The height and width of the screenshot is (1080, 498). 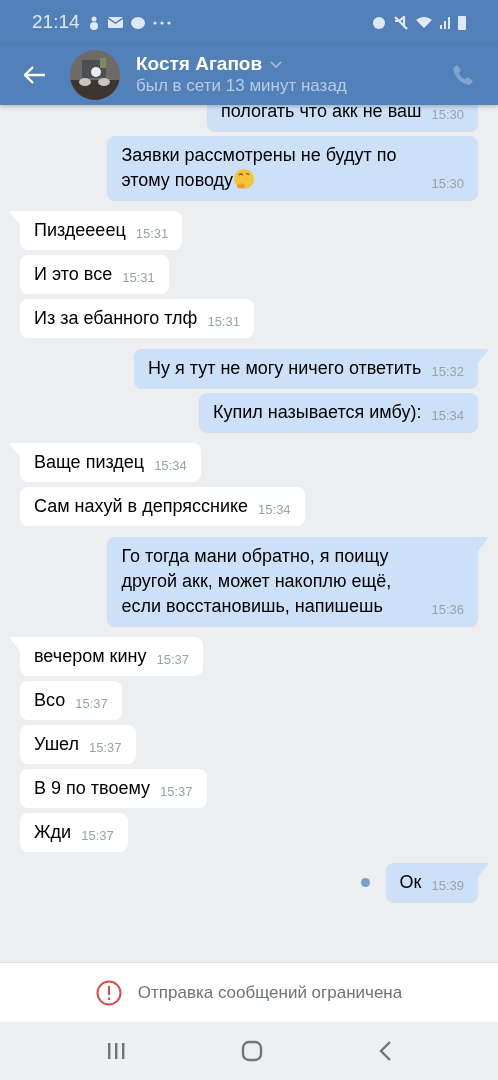 What do you see at coordinates (447, 610) in the screenshot?
I see `message-time: 15:36` at bounding box center [447, 610].